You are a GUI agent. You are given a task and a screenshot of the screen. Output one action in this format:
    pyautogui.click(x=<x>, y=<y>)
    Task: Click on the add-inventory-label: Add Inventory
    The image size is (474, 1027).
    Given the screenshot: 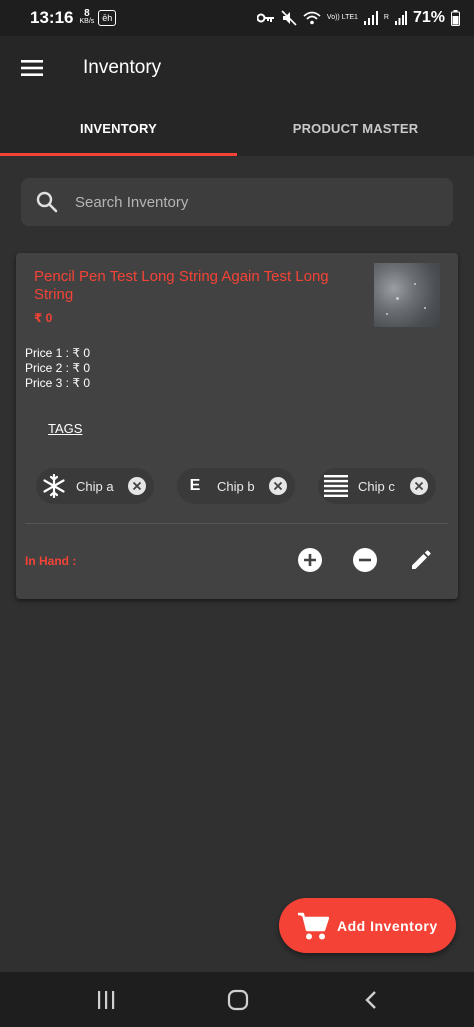 What is the action you would take?
    pyautogui.click(x=387, y=925)
    